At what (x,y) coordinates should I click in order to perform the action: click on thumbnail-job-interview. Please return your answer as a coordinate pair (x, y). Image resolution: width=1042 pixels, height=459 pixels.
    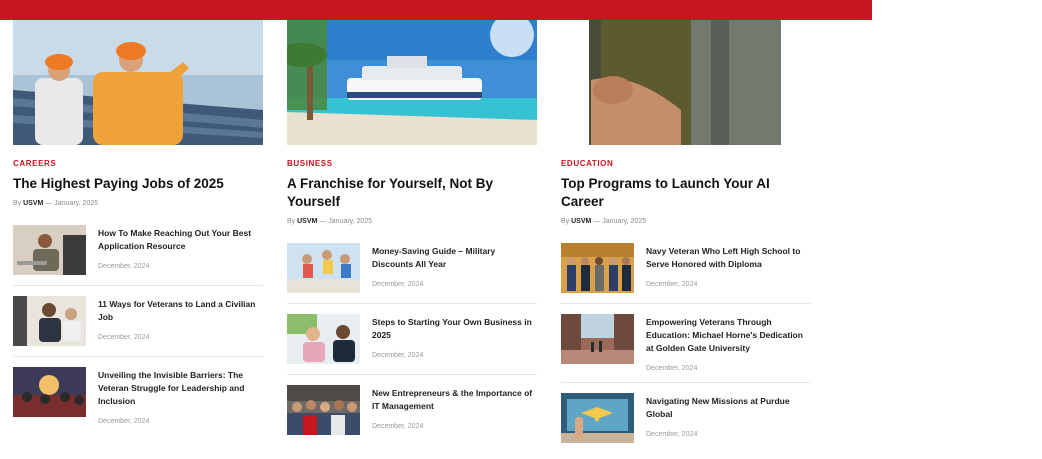
    Looking at the image, I should click on (49, 321).